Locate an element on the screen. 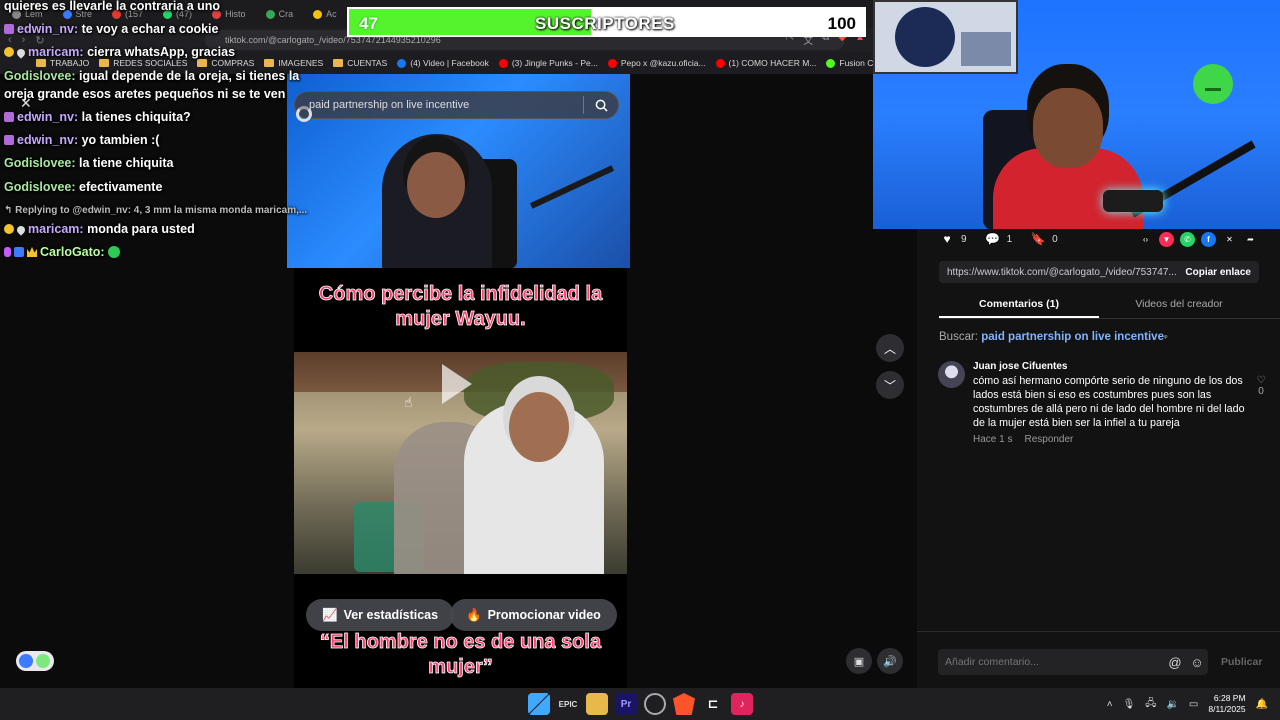 The width and height of the screenshot is (1280, 720). panel-tabs: Comentarios (1) Videos del creador is located at coordinates (1109, 306).